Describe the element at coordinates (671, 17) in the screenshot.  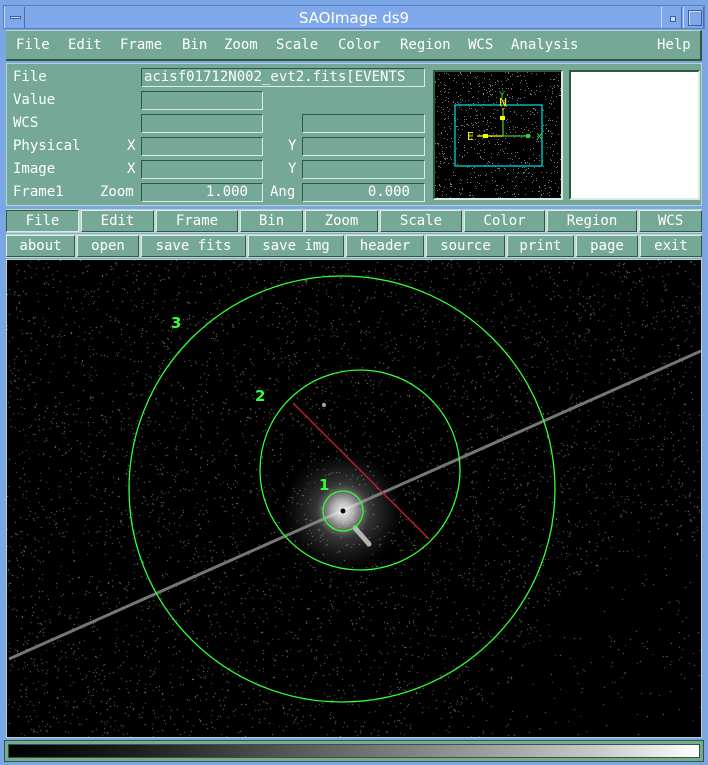
I see `minimize-button` at that location.